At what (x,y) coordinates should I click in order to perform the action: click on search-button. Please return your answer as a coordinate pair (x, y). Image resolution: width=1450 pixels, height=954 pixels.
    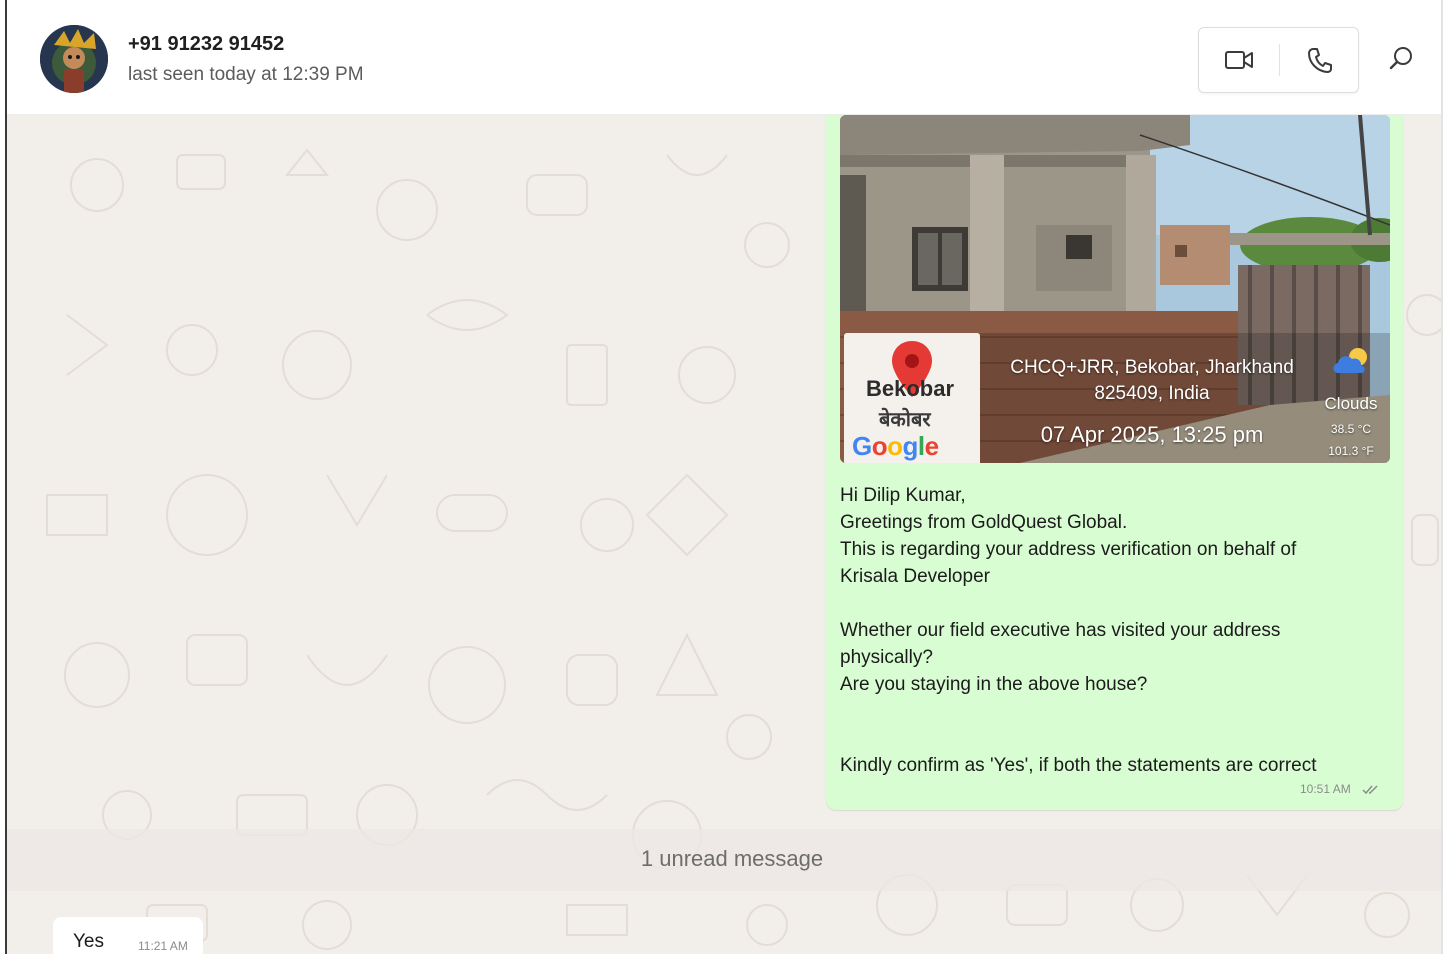
    Looking at the image, I should click on (1401, 58).